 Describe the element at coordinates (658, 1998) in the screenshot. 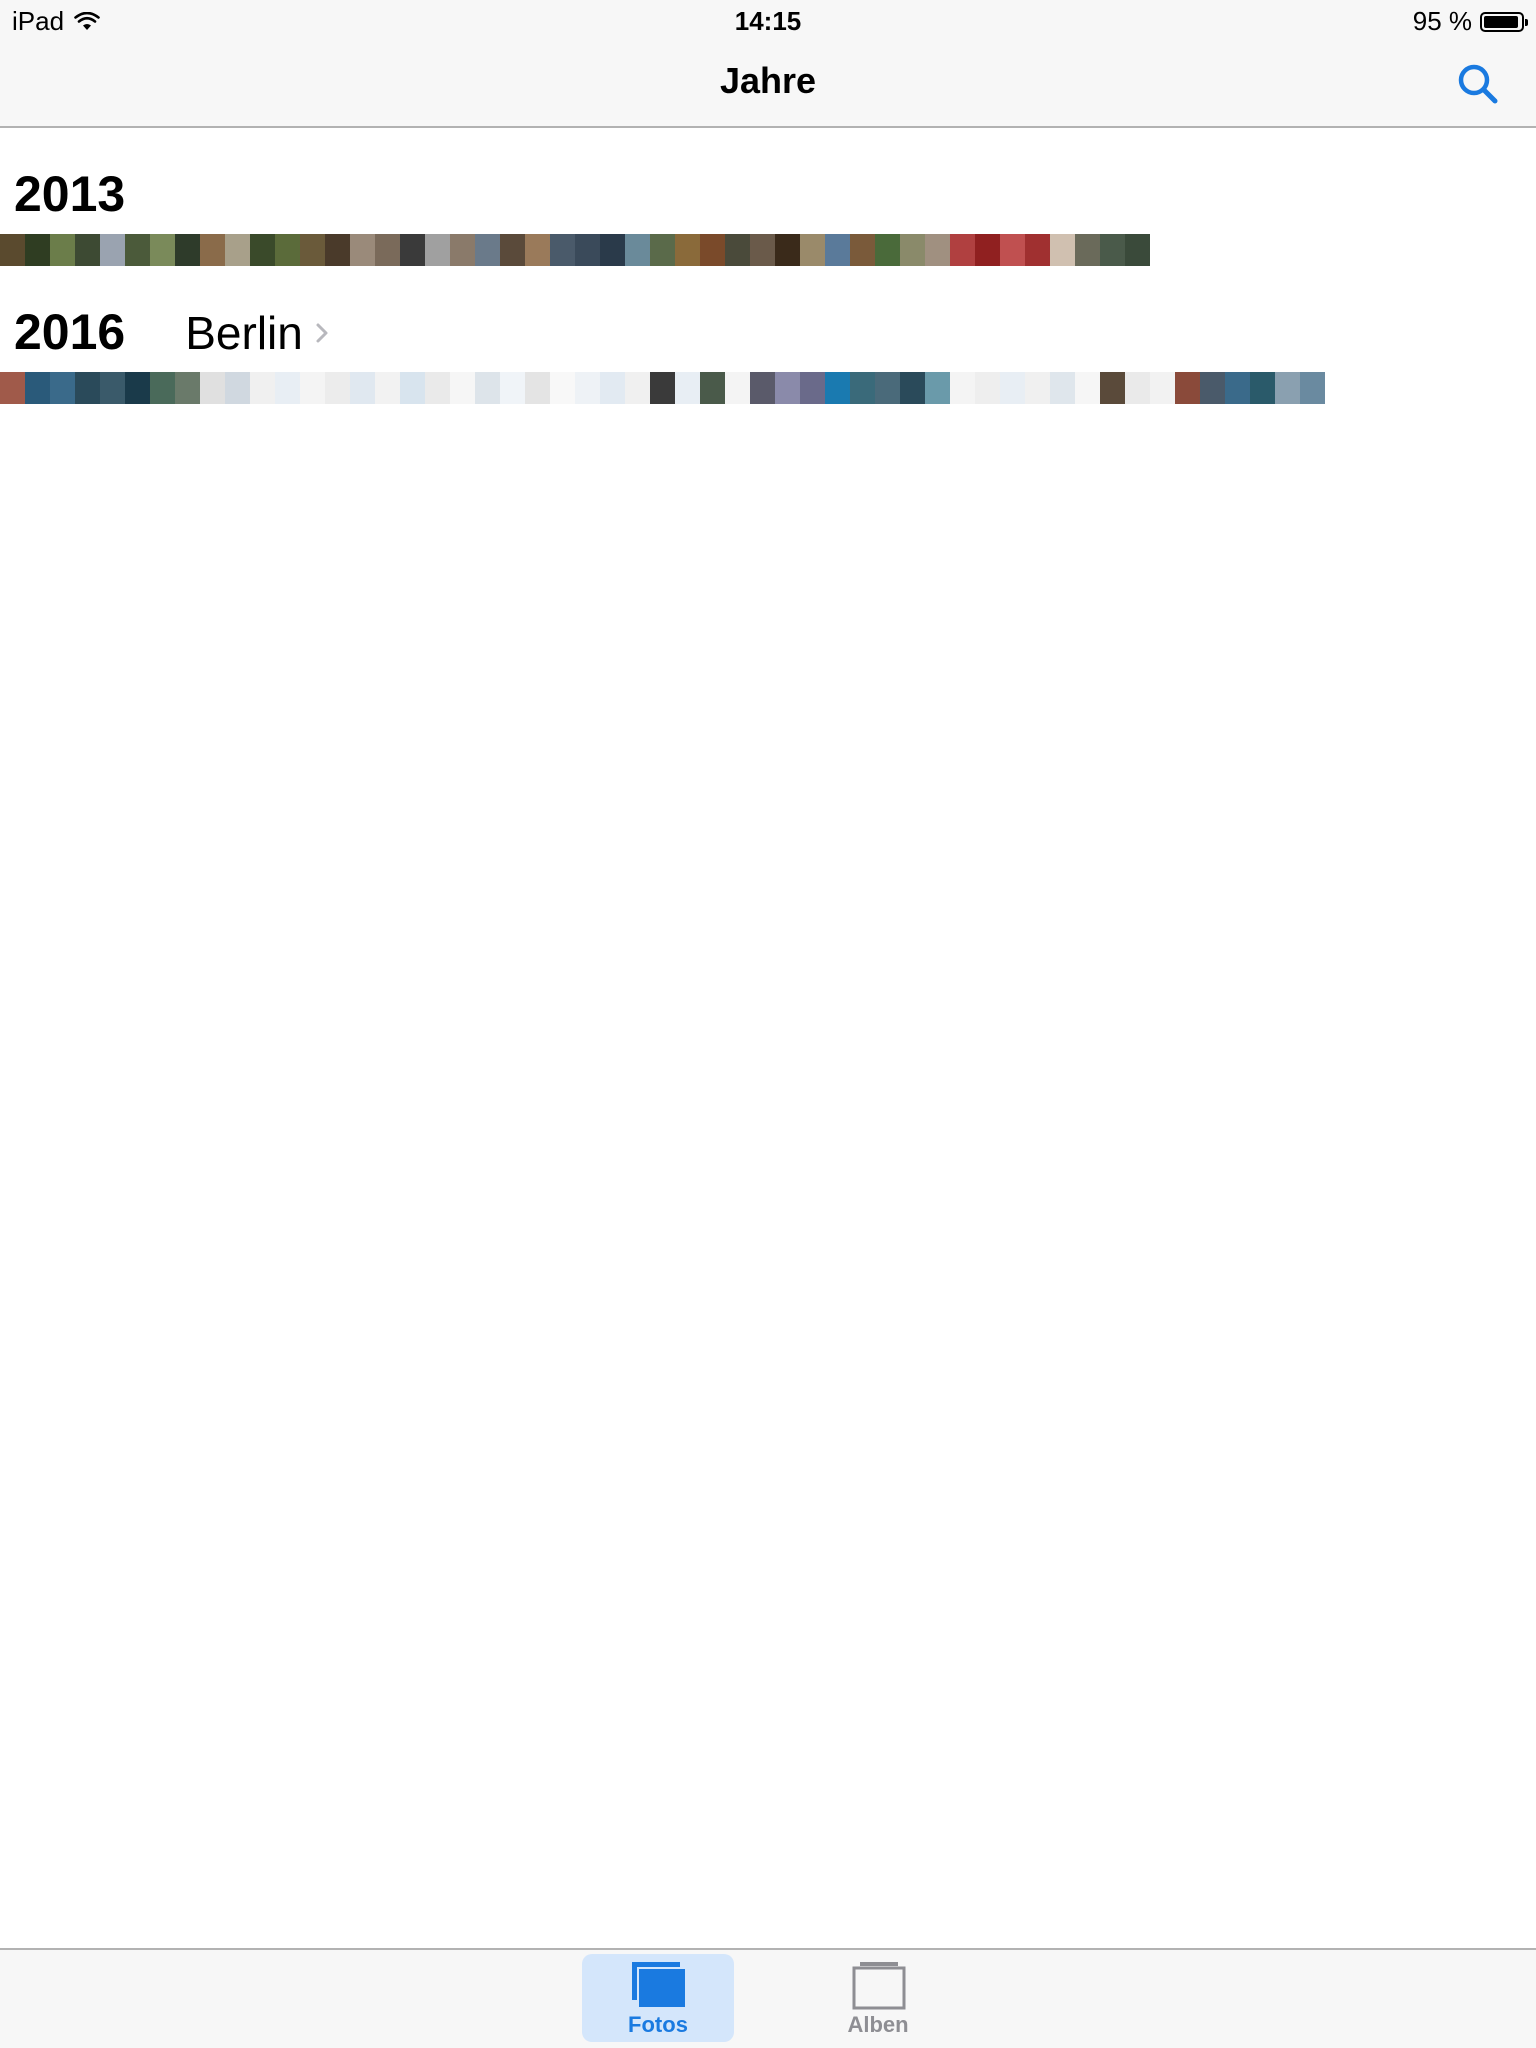

I see `tab-fotos: Fotos` at that location.